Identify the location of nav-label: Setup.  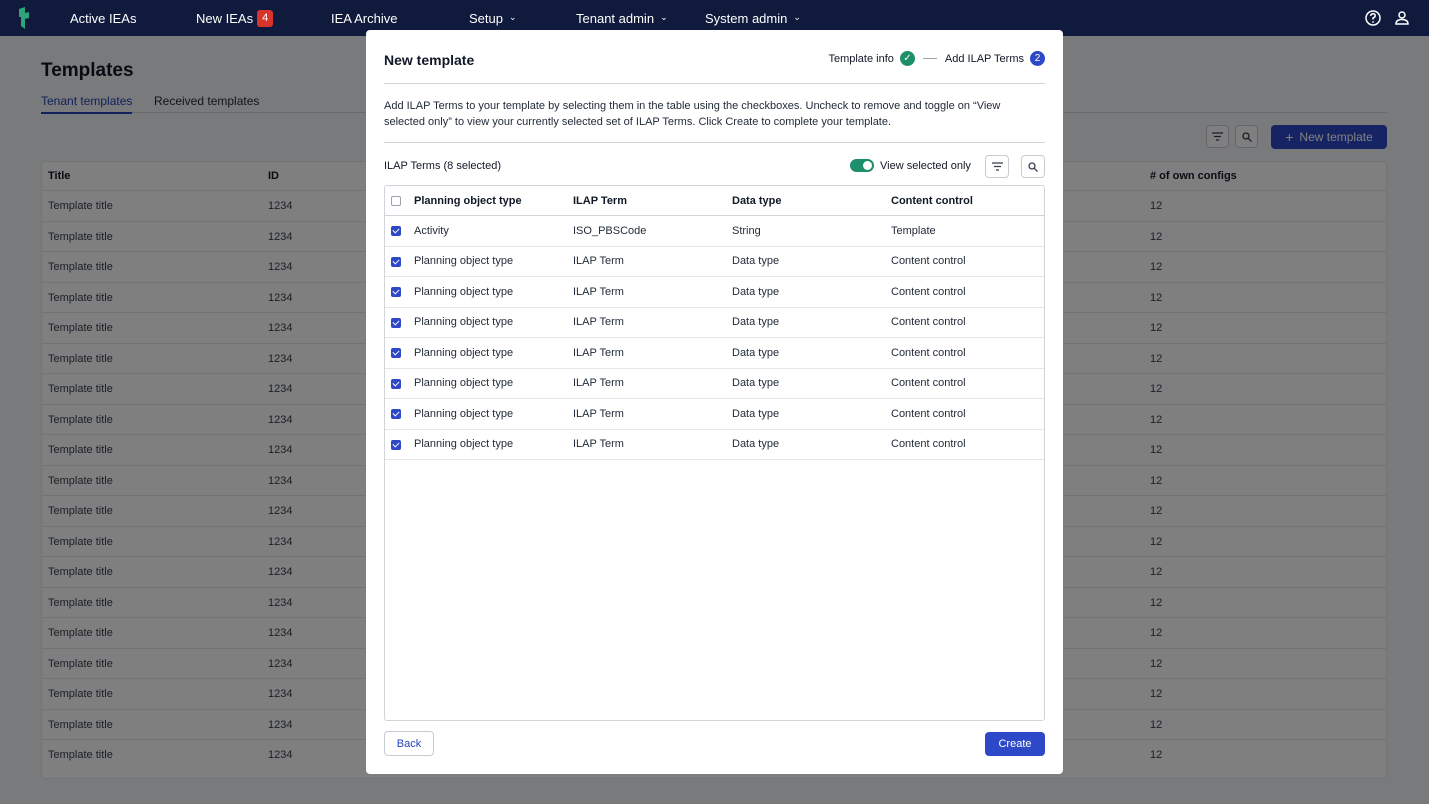
(486, 18).